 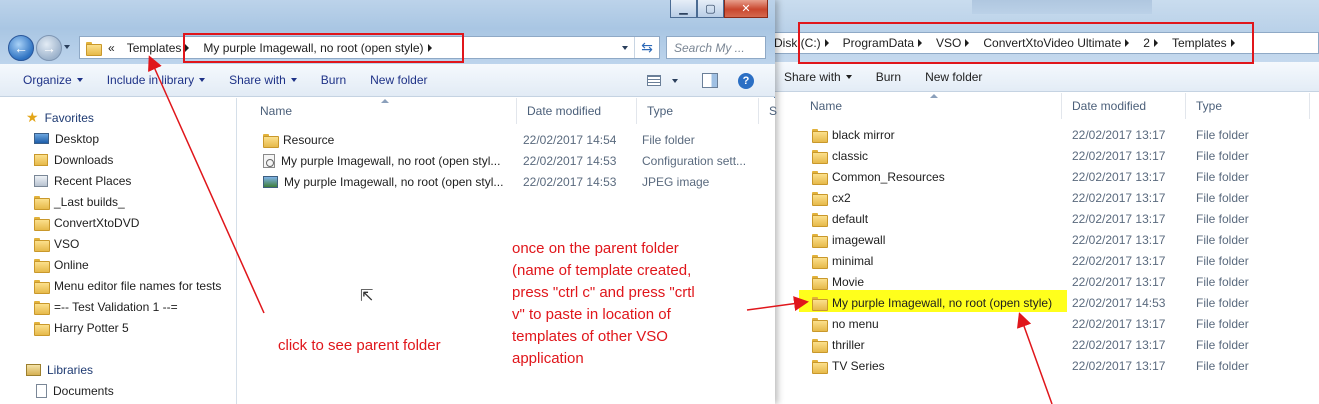 I want to click on nav-item-convertxtodvd: ConvertXtoDVD, so click(x=86, y=222).